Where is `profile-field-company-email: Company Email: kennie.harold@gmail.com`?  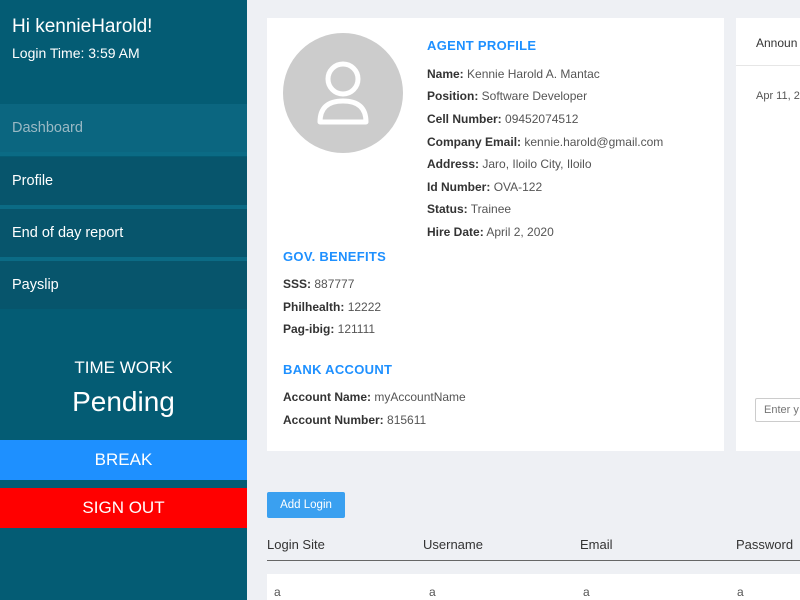 profile-field-company-email: Company Email: kennie.harold@gmail.com is located at coordinates (545, 142).